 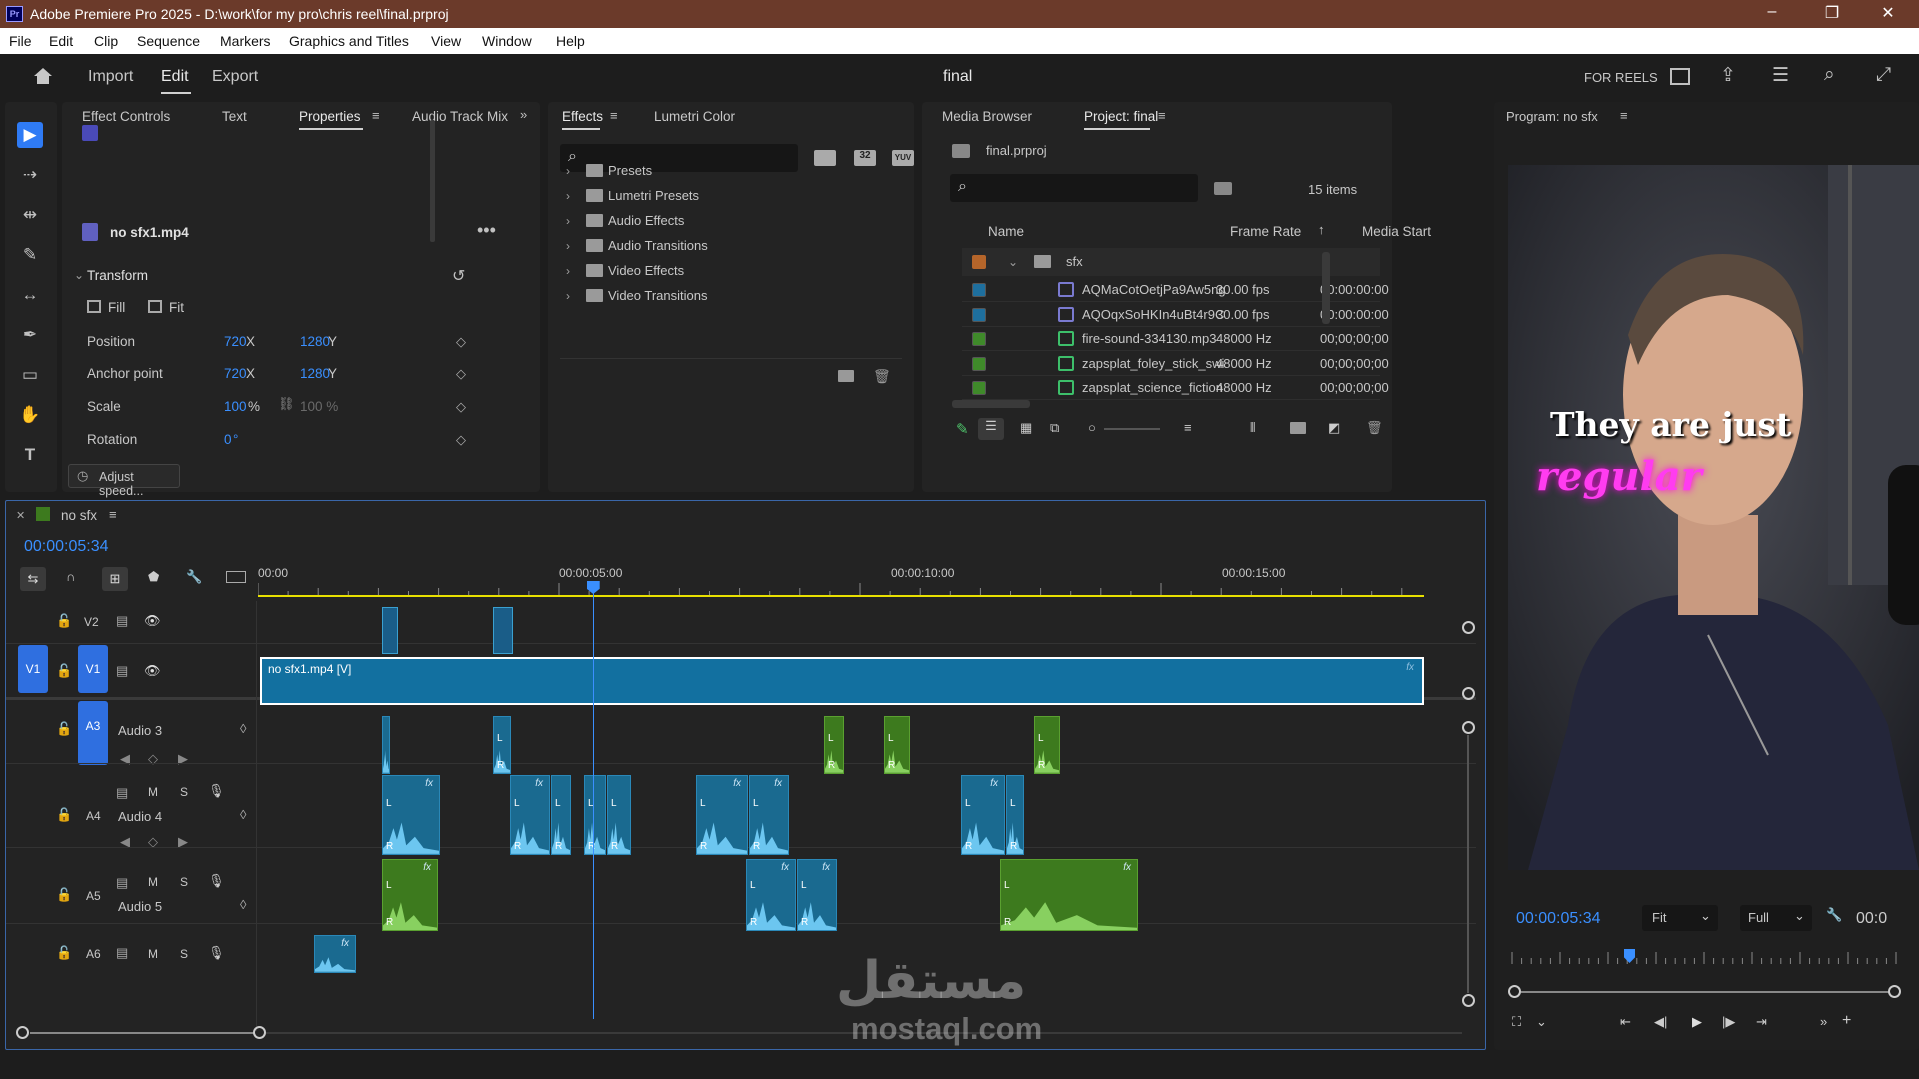 I want to click on snap-icon: ∩, so click(x=70, y=576).